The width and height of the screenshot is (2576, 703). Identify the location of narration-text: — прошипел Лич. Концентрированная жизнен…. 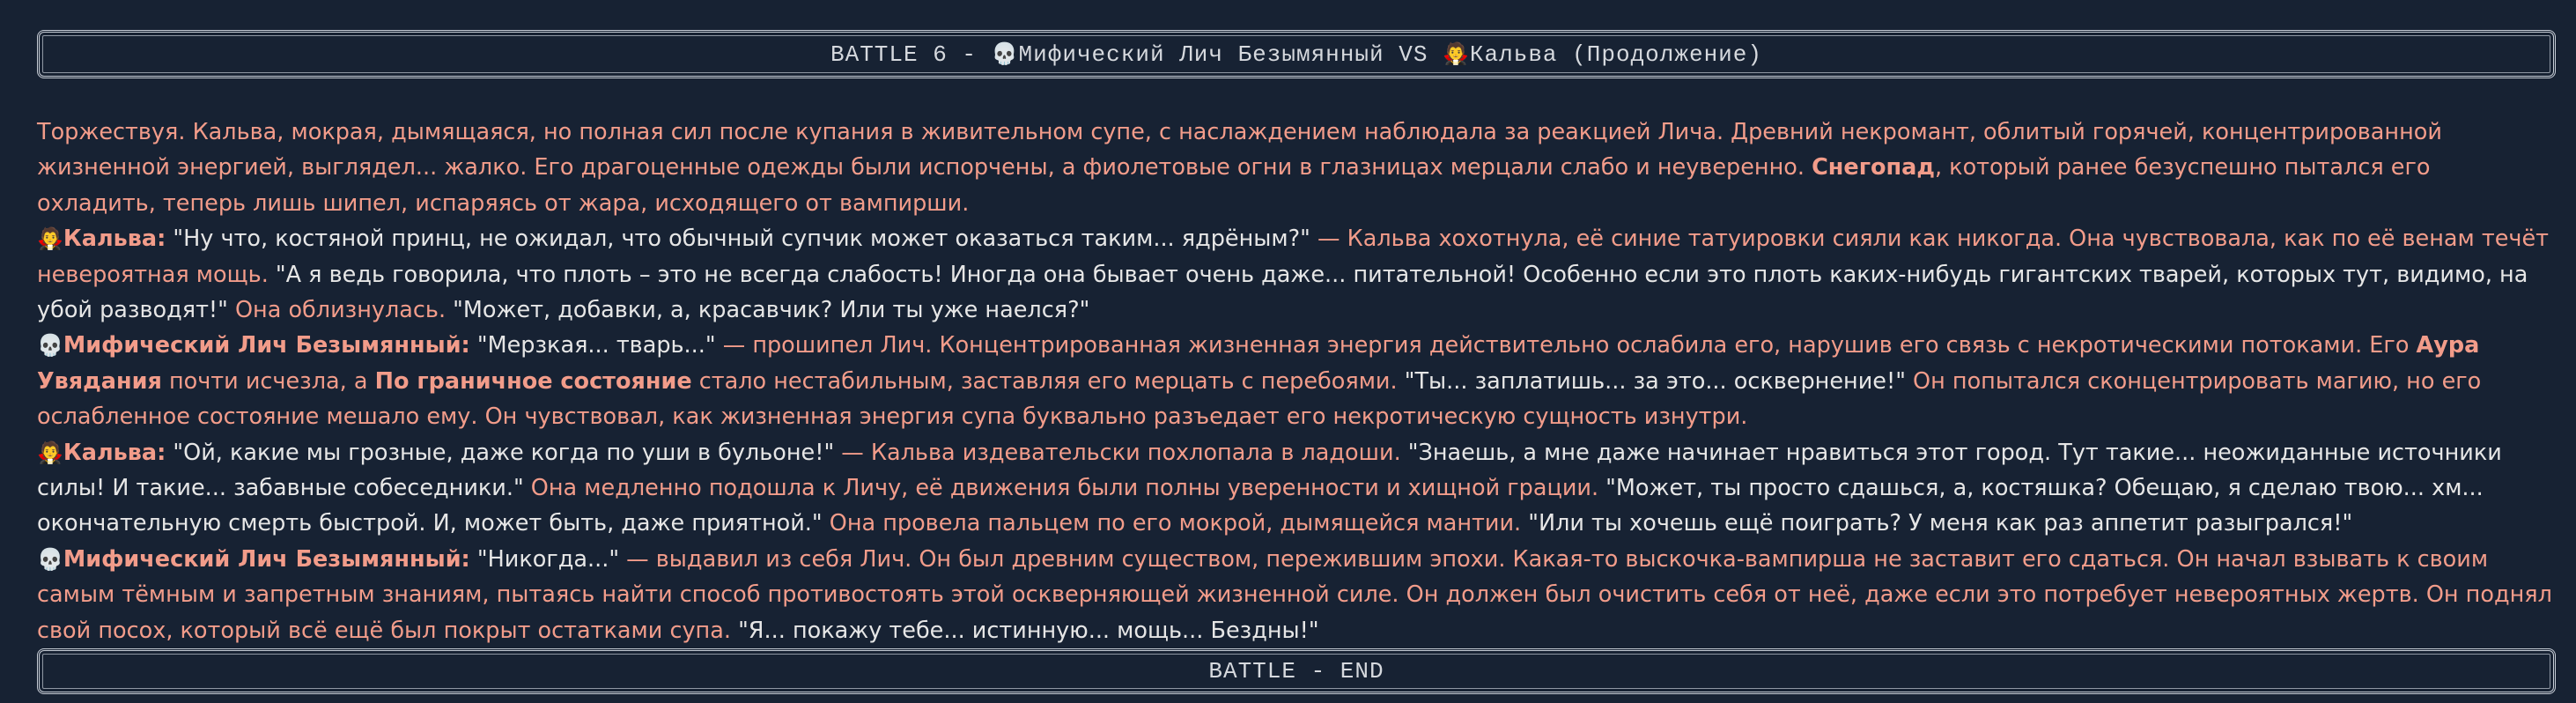
(1566, 345).